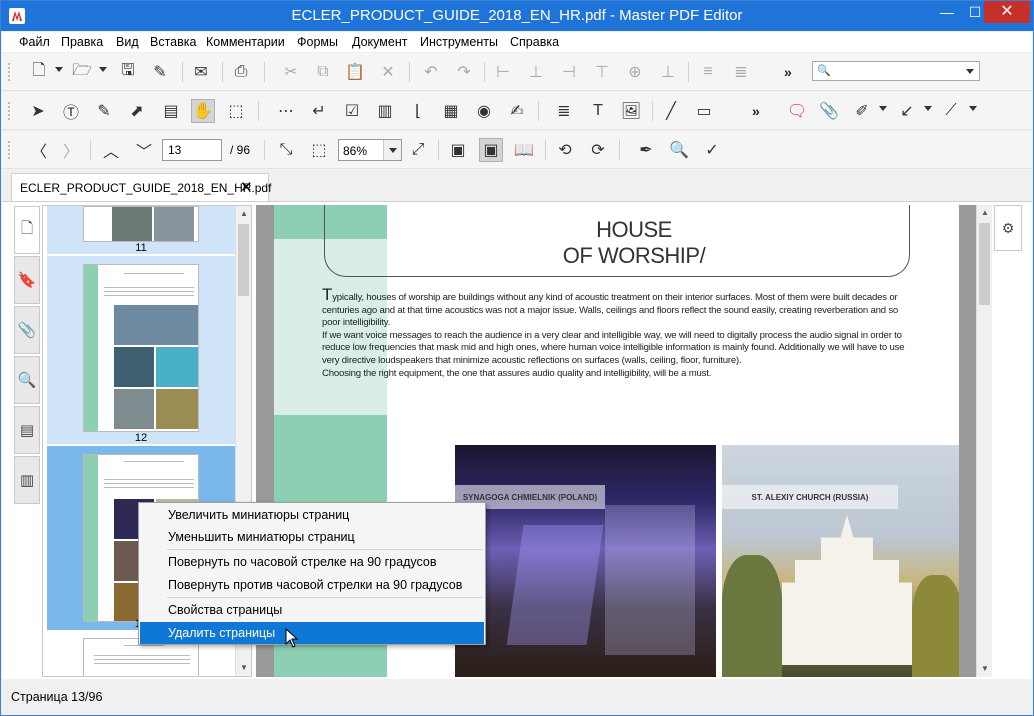  Describe the element at coordinates (564, 111) in the screenshot. I see `add-text-icon: ≣` at that location.